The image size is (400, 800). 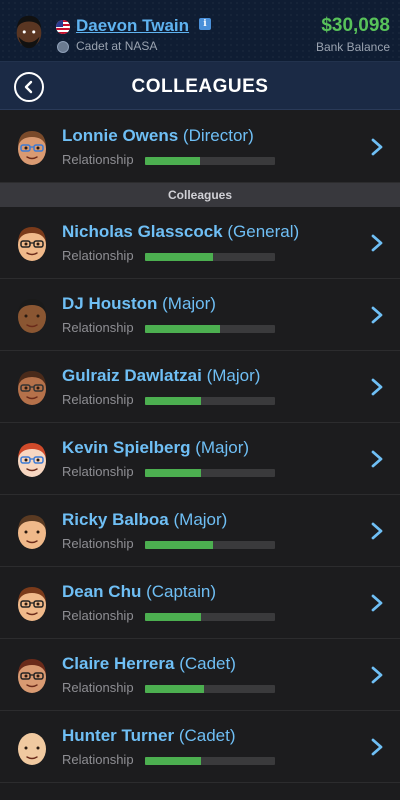 I want to click on colleague-title: DJ Houston (Major), so click(x=139, y=304).